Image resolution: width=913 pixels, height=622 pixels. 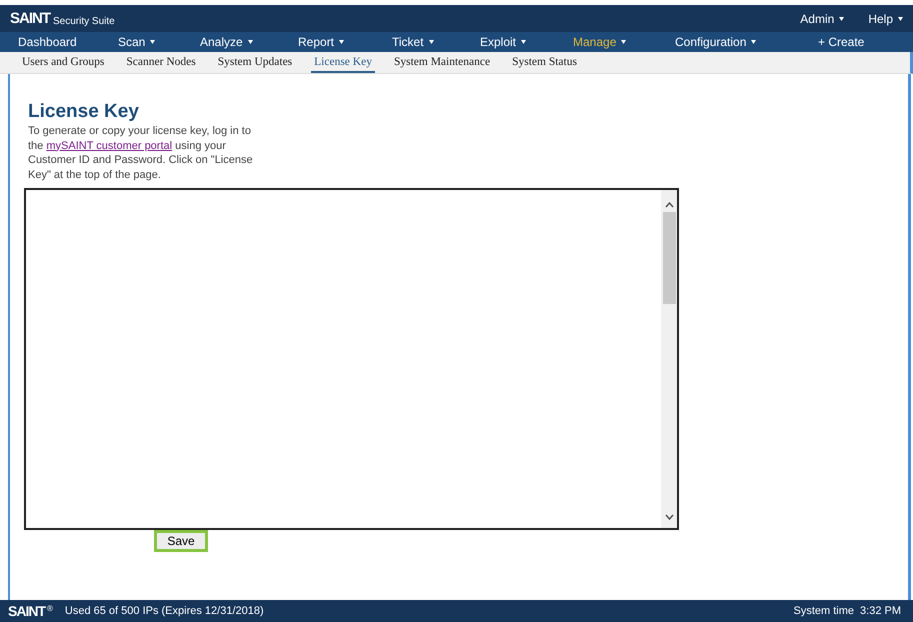 What do you see at coordinates (161, 62) in the screenshot?
I see `subnav-tab: Scanner Nodes` at bounding box center [161, 62].